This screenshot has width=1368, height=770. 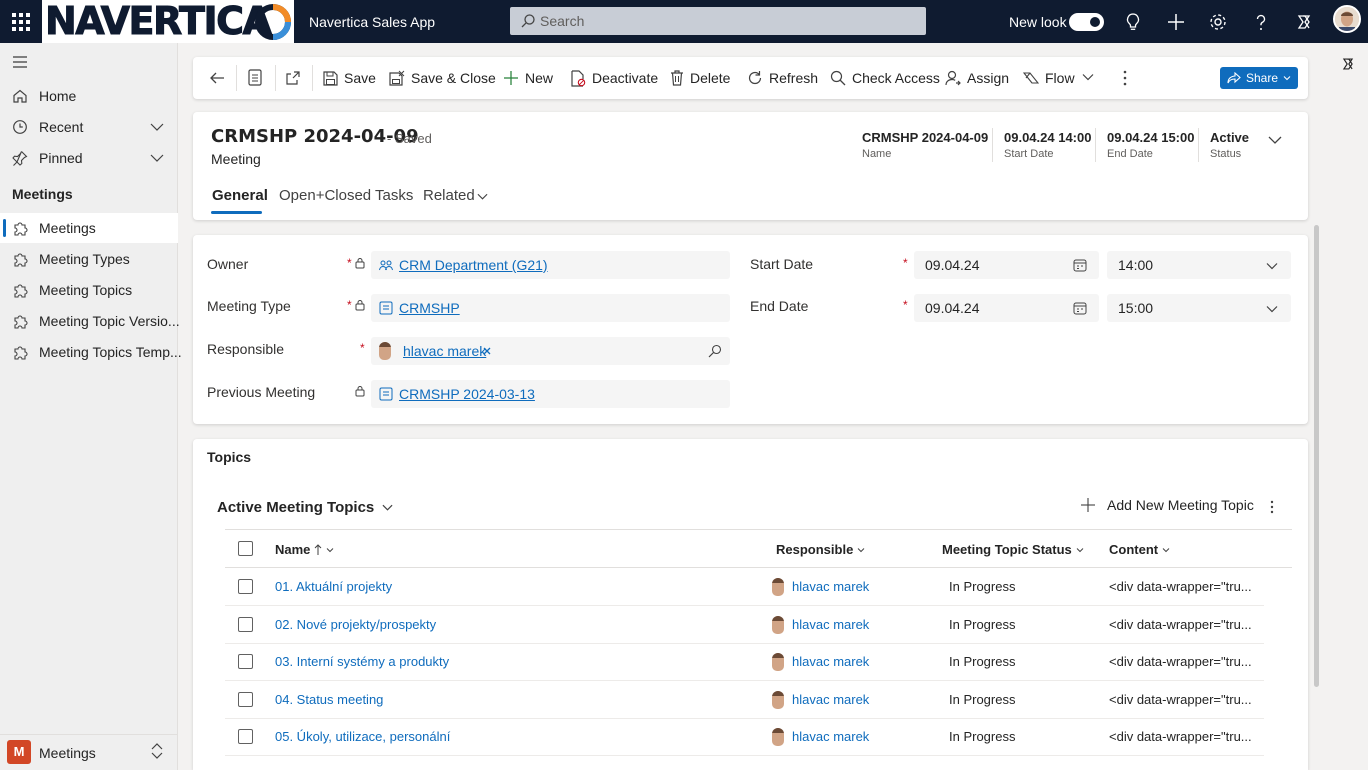 I want to click on search-box: Search, so click(x=718, y=21).